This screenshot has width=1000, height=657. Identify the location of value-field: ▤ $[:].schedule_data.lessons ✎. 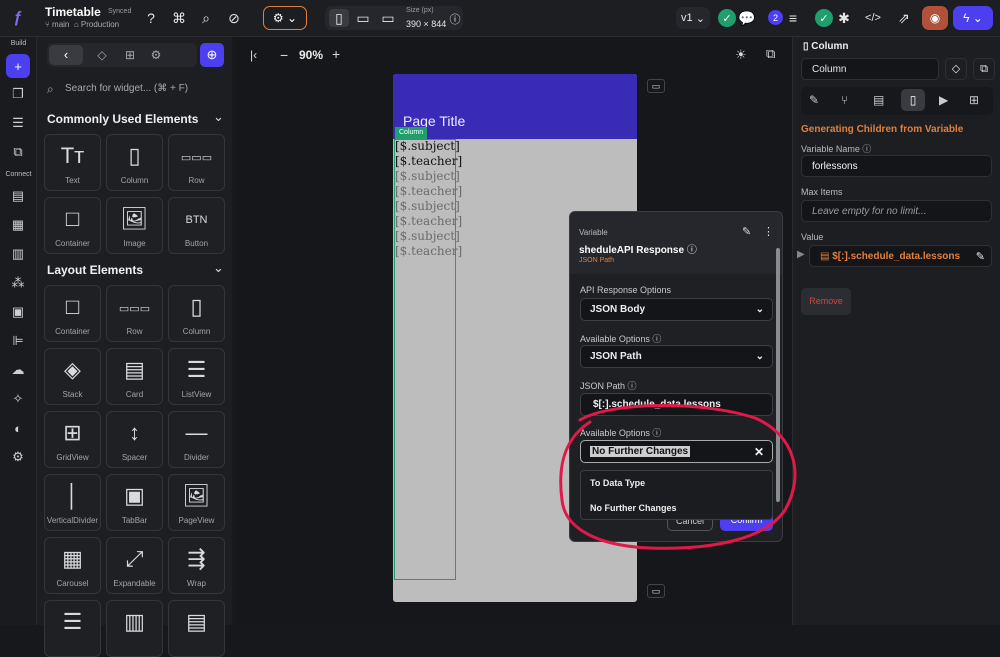
(900, 256).